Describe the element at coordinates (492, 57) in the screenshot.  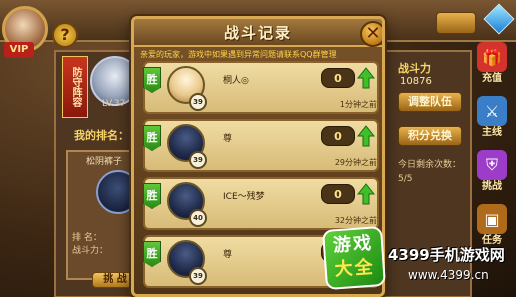
I see `gift-icon: 🎁` at that location.